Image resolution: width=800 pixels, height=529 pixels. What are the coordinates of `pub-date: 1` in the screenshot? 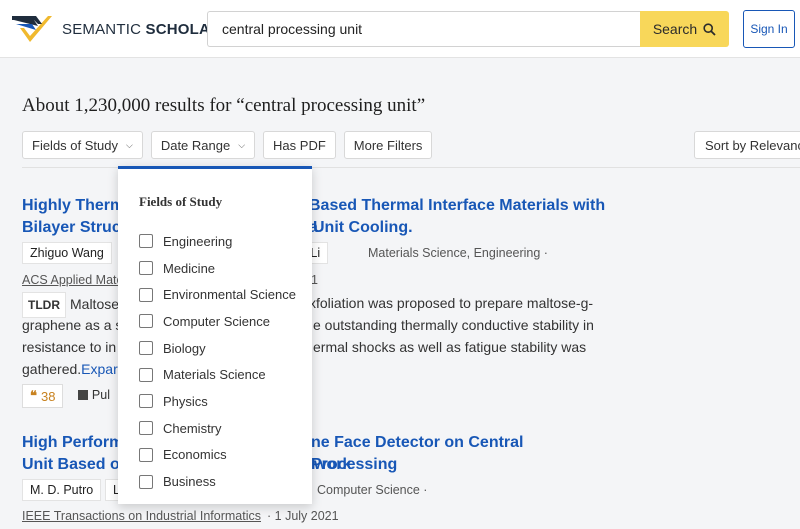 It's located at (314, 280).